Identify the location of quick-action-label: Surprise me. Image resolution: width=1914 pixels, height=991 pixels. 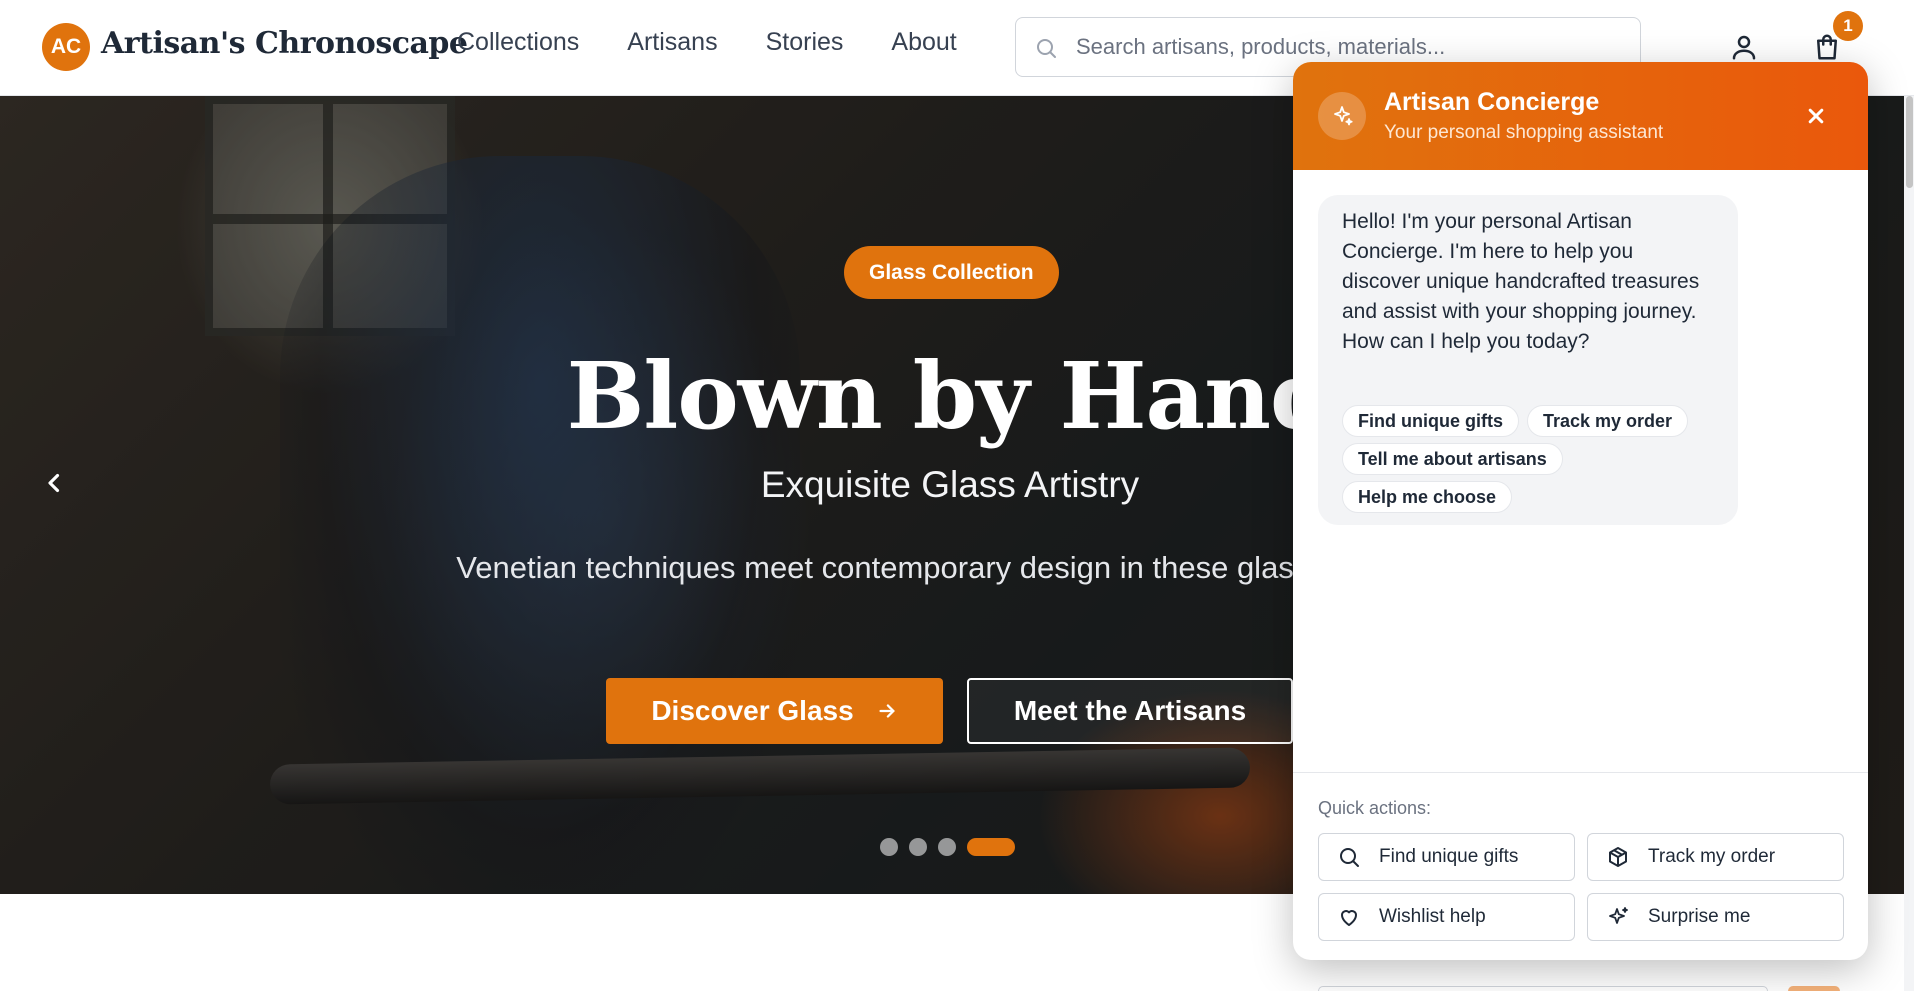
(1699, 916).